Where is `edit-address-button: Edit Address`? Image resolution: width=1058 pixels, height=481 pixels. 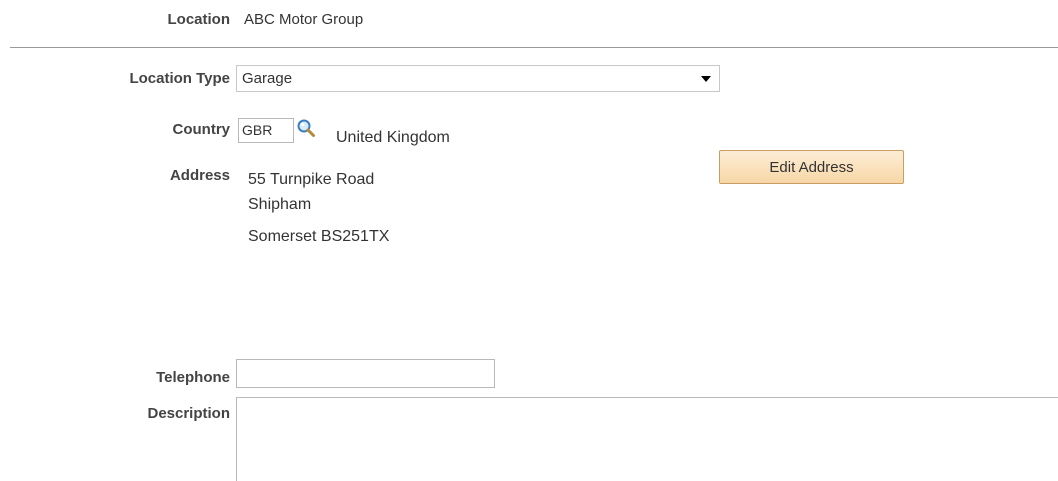
edit-address-button: Edit Address is located at coordinates (811, 167).